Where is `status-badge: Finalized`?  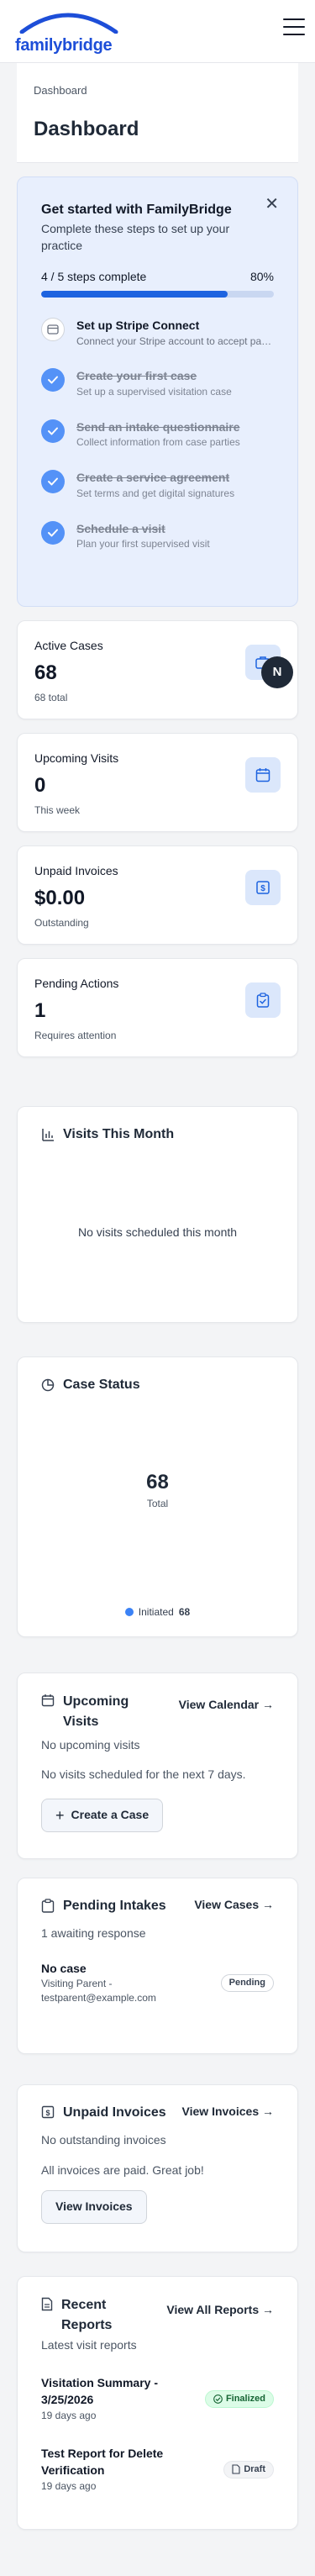 status-badge: Finalized is located at coordinates (239, 2399).